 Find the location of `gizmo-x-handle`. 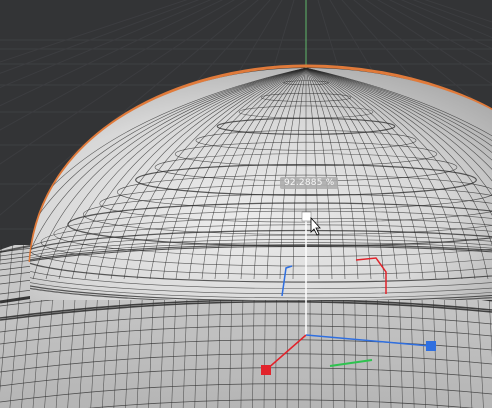

gizmo-x-handle is located at coordinates (266, 370).